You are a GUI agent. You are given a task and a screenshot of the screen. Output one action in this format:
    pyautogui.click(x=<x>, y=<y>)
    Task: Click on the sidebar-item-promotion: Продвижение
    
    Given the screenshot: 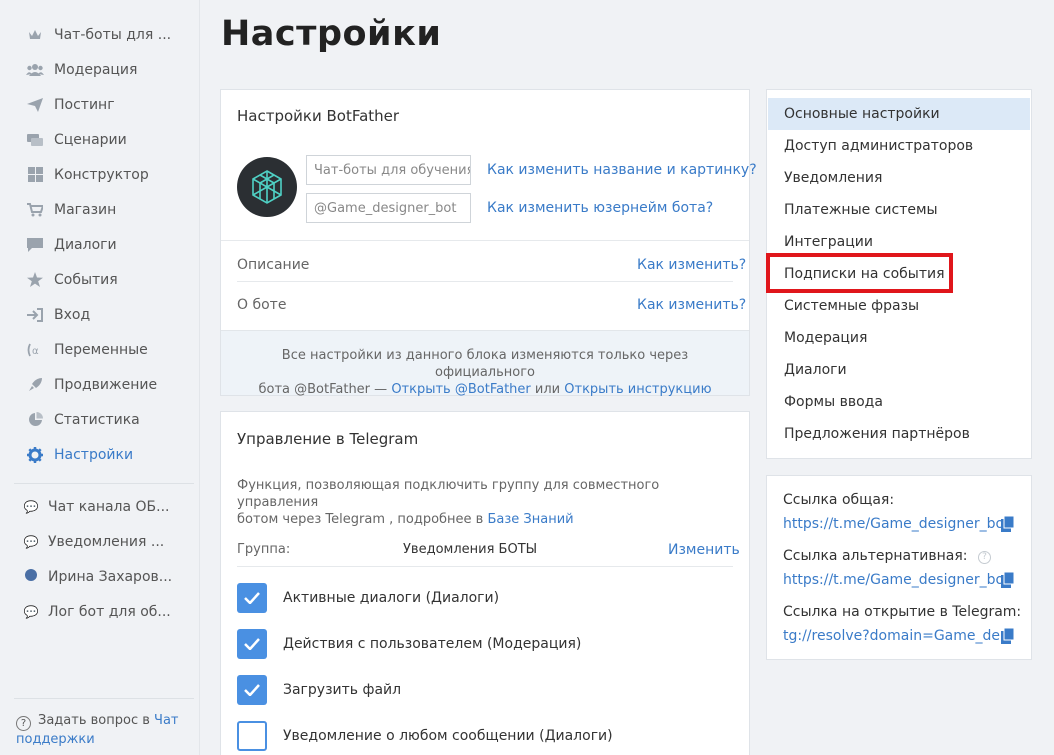 What is the action you would take?
    pyautogui.click(x=99, y=384)
    